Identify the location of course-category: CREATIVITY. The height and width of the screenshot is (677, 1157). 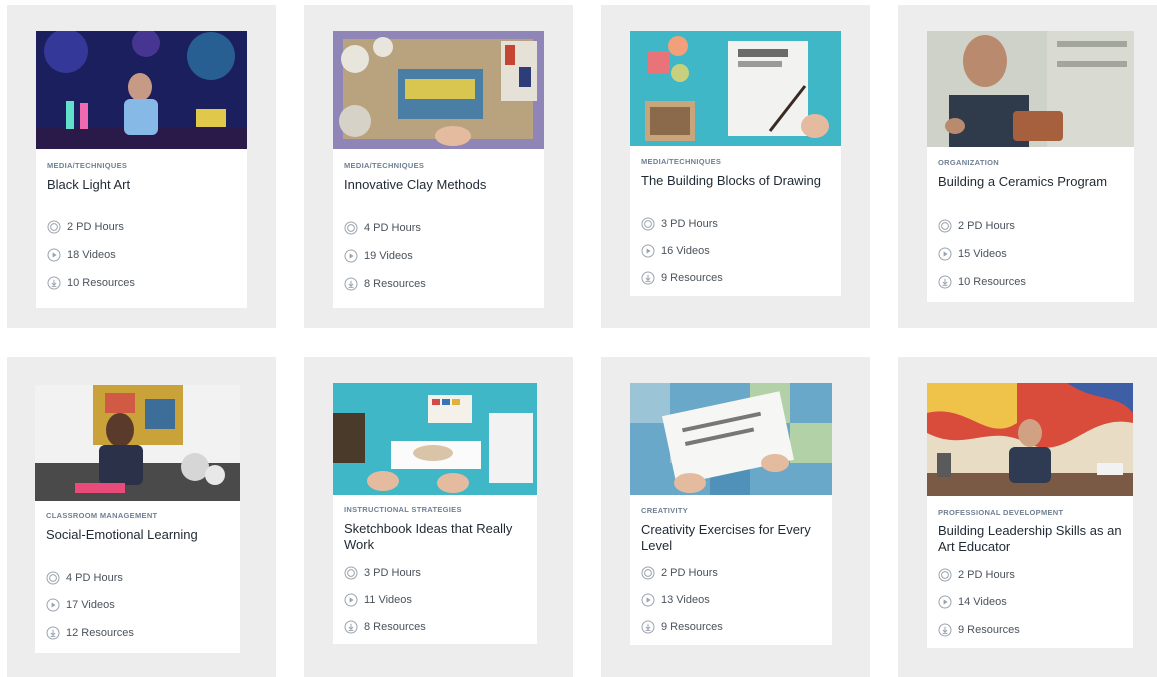
(665, 510).